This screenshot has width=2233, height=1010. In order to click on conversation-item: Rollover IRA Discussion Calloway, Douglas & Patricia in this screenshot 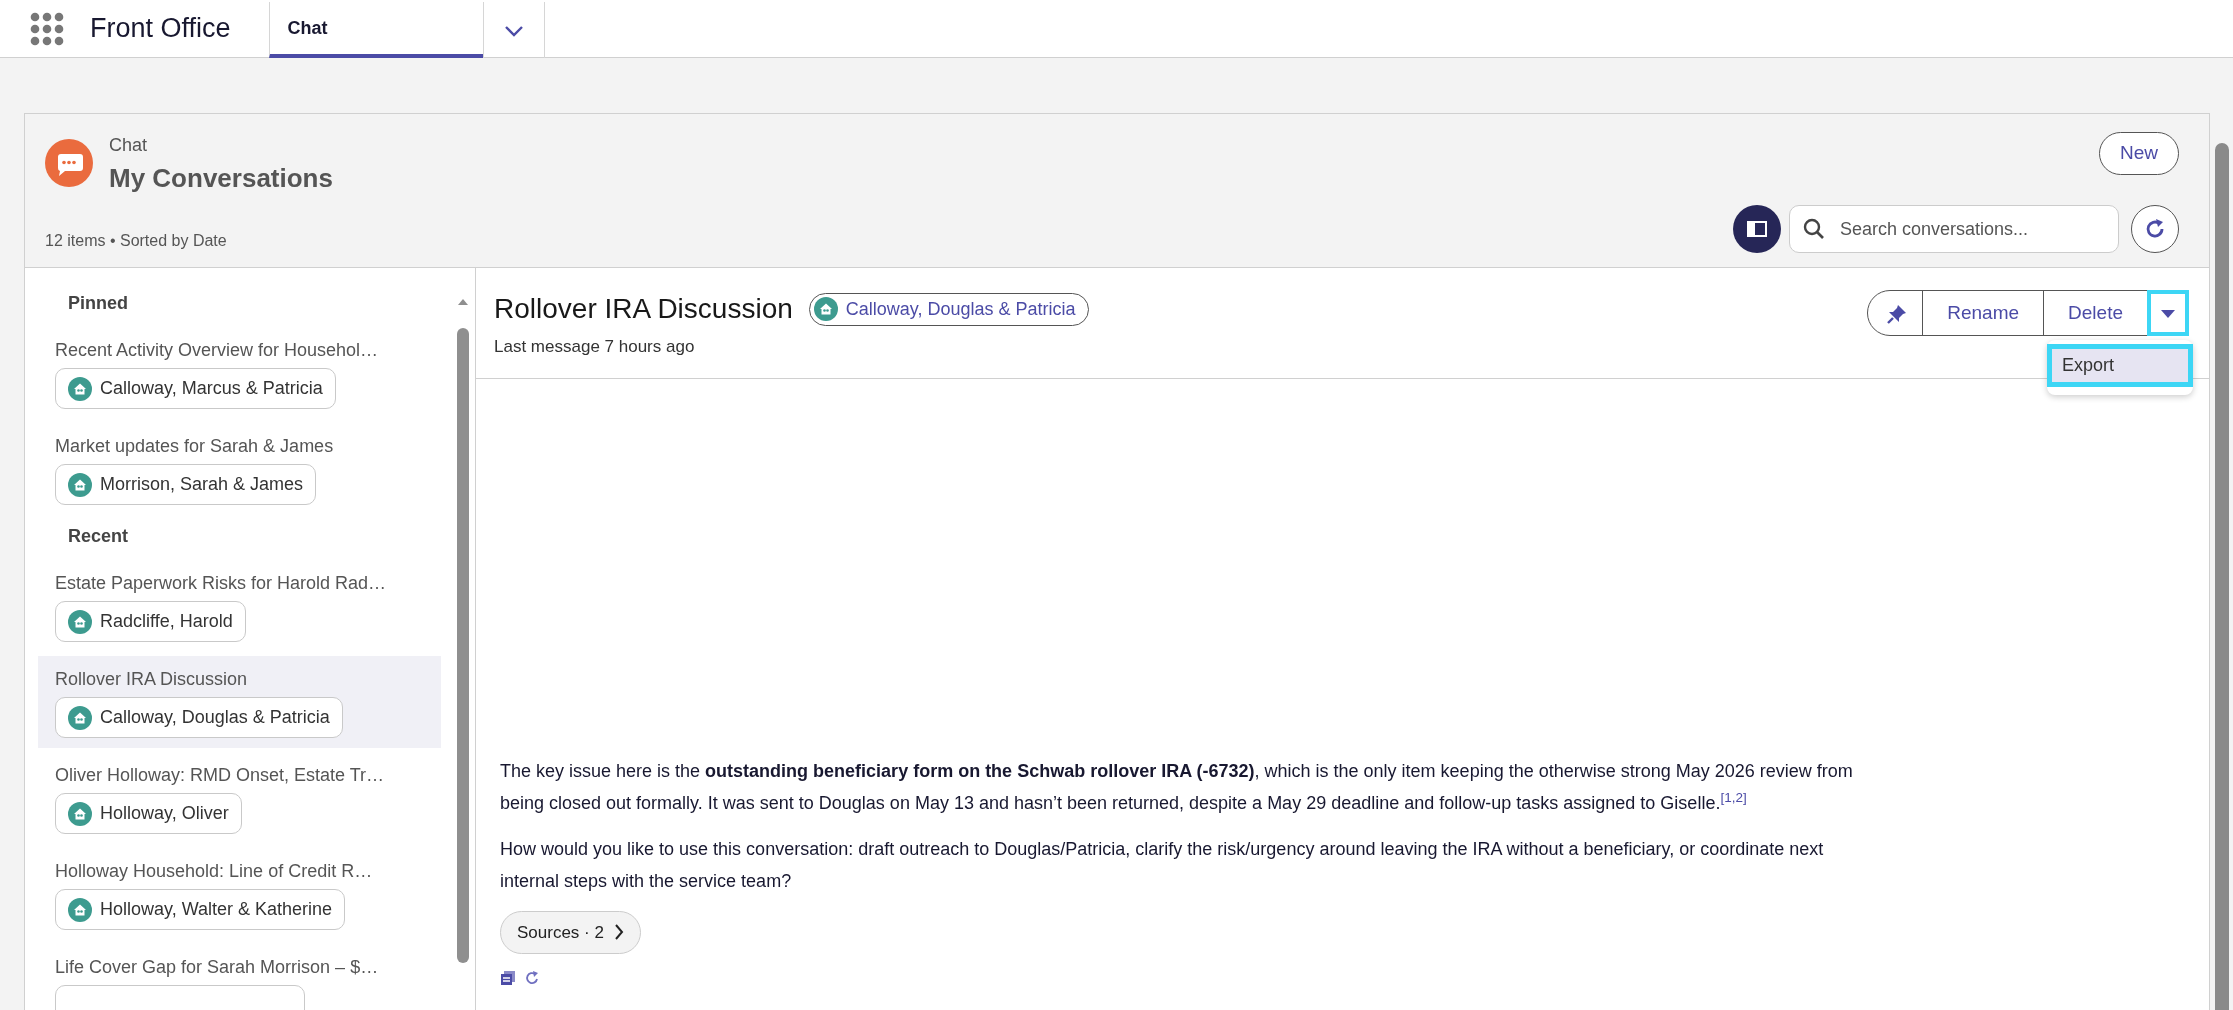, I will do `click(239, 702)`.